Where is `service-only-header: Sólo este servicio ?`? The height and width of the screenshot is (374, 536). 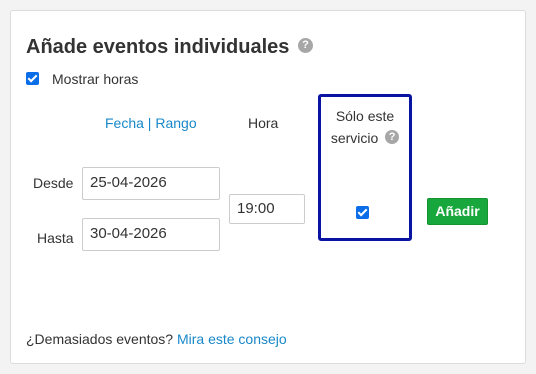
service-only-header: Sólo este servicio ? is located at coordinates (365, 127).